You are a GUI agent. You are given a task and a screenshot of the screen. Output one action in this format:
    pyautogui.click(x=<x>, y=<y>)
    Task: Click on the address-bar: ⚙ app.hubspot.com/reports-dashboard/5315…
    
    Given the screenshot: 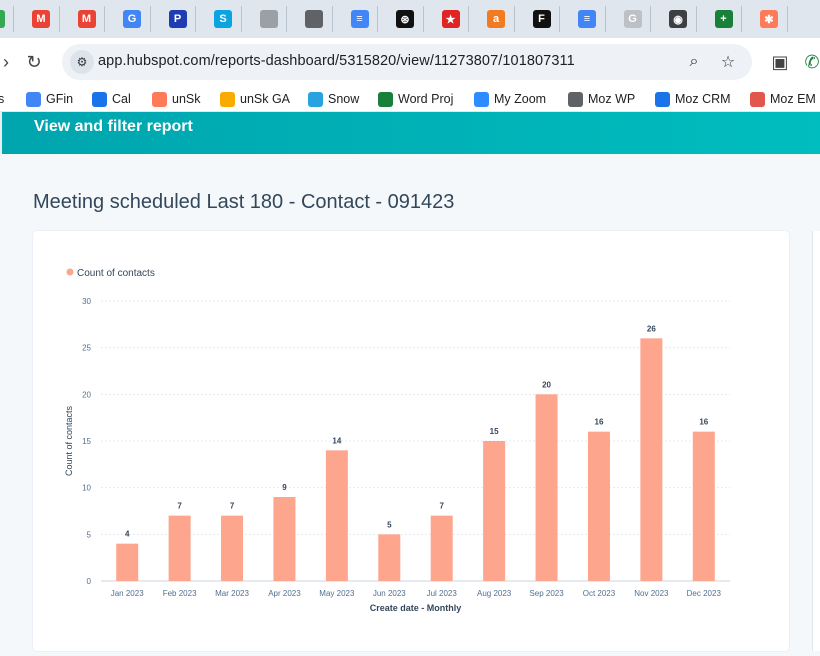 What is the action you would take?
    pyautogui.click(x=407, y=62)
    